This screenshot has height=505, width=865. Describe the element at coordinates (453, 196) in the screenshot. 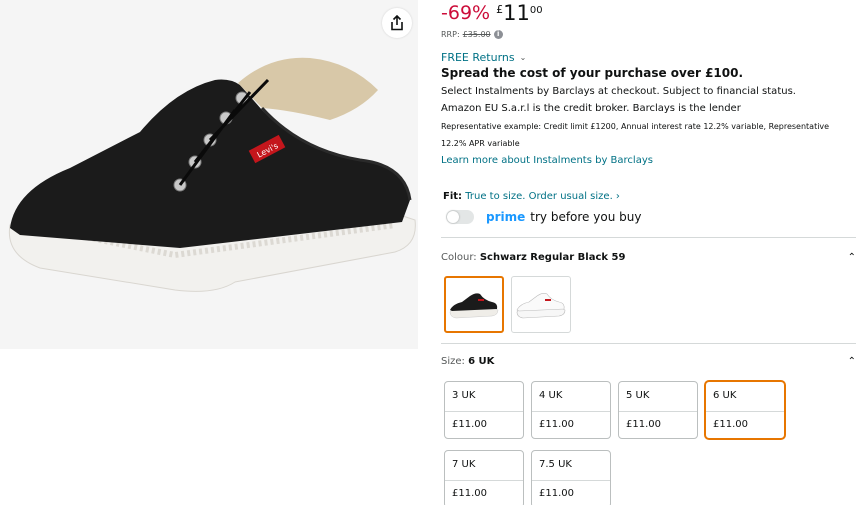

I see `fit-label: Fit:` at that location.